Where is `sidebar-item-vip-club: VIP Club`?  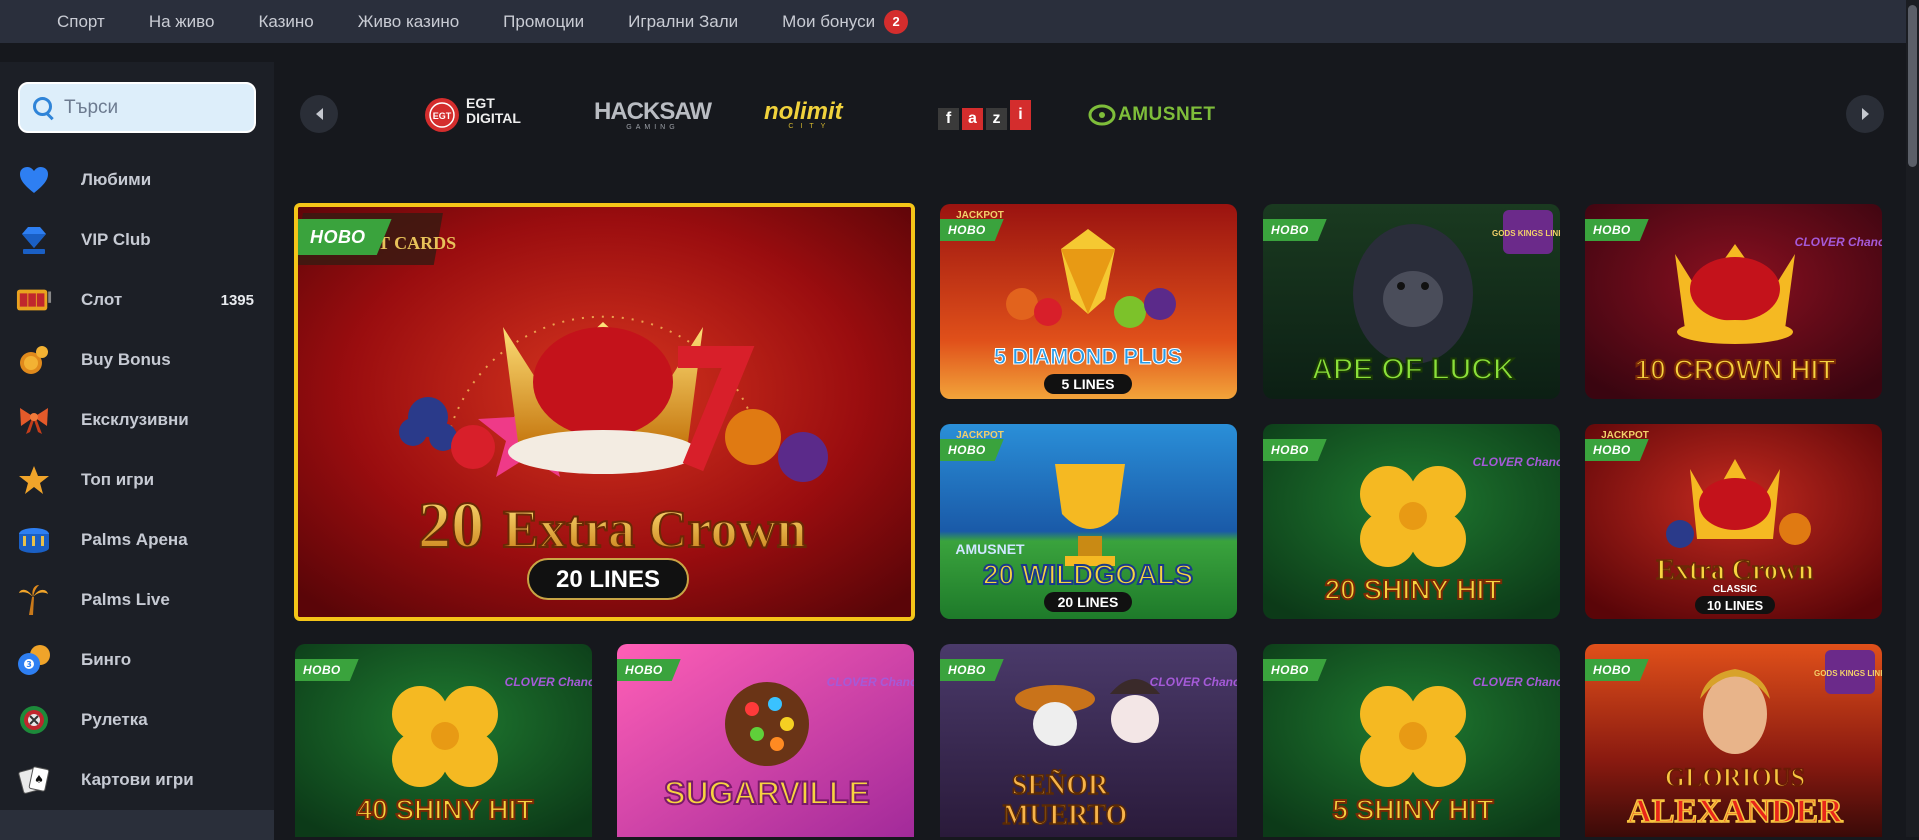 sidebar-item-vip-club: VIP Club is located at coordinates (137, 240).